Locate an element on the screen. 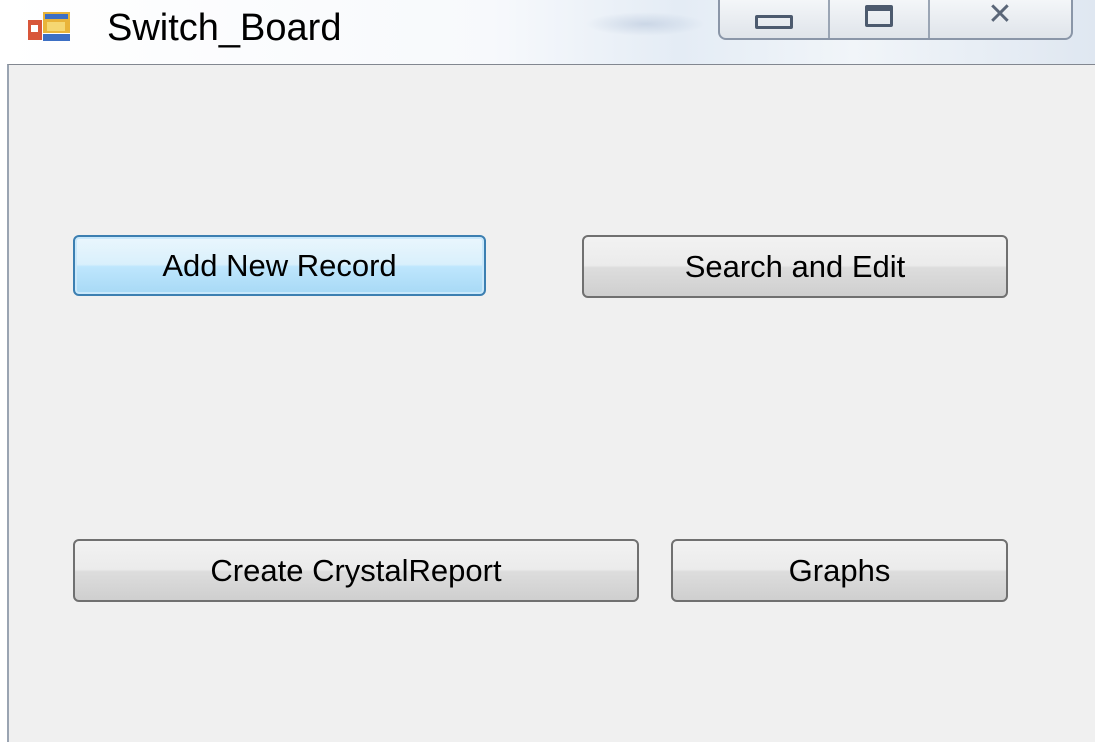  add-new-record-label: Add New Record is located at coordinates (279, 265).